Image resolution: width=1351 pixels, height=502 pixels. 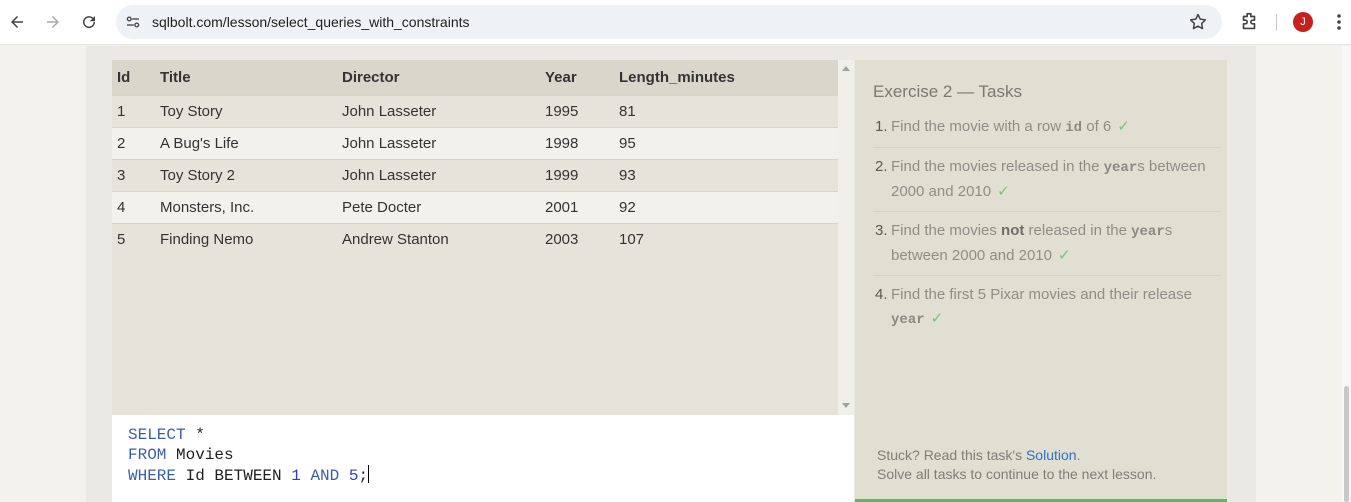 I want to click on column-header: Title, so click(x=251, y=77).